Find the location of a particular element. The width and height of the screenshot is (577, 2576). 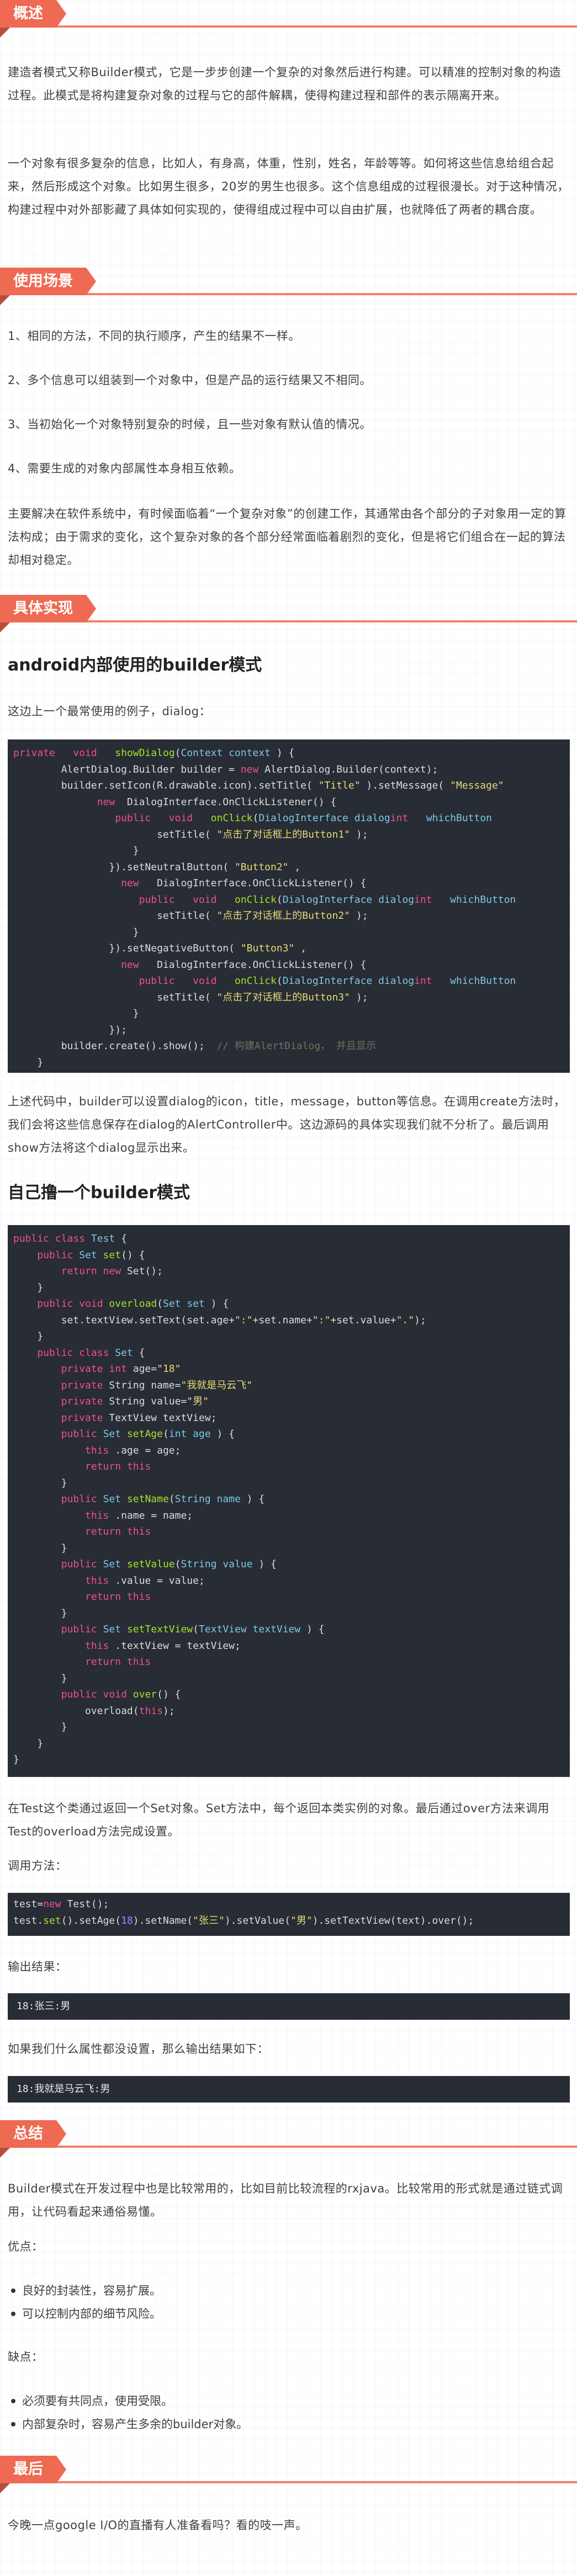

code-line: private TextView textView; is located at coordinates (139, 1418).